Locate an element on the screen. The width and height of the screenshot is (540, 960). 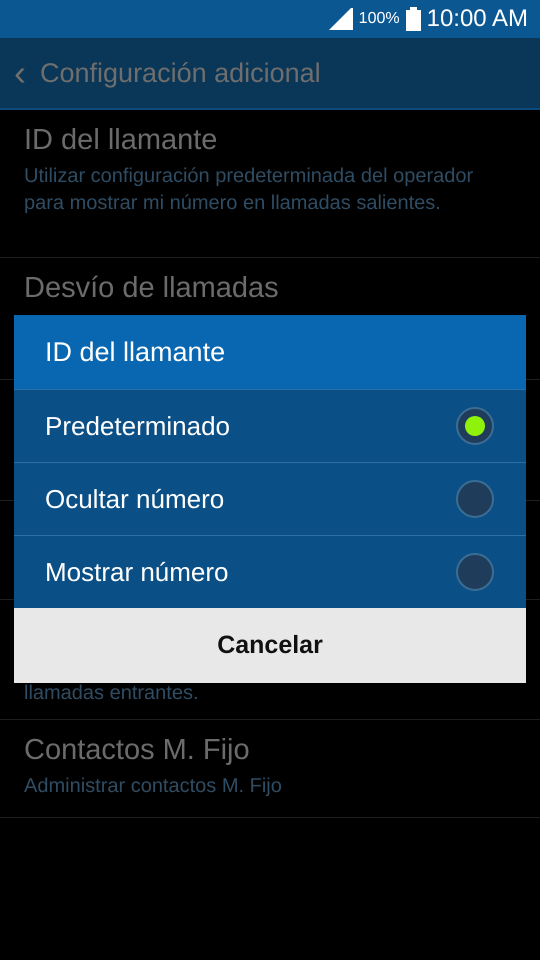
setting-title: ID del llamante is located at coordinates (270, 140).